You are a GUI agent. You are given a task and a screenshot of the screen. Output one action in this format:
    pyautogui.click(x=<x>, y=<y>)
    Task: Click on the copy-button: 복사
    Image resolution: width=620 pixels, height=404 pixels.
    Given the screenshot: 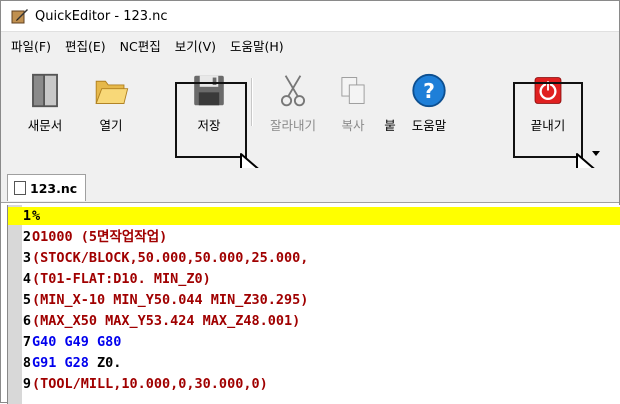 What is the action you would take?
    pyautogui.click(x=353, y=101)
    